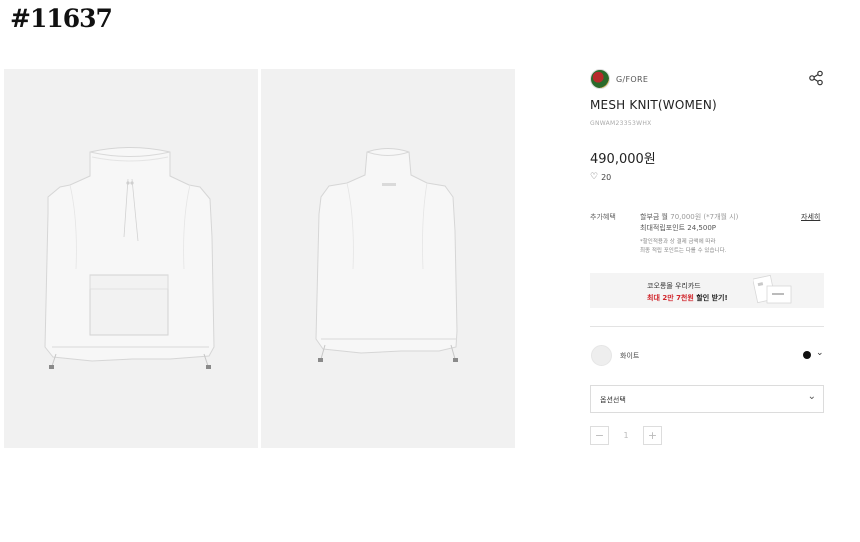  What do you see at coordinates (606, 177) in the screenshot?
I see `like-count-value: 20` at bounding box center [606, 177].